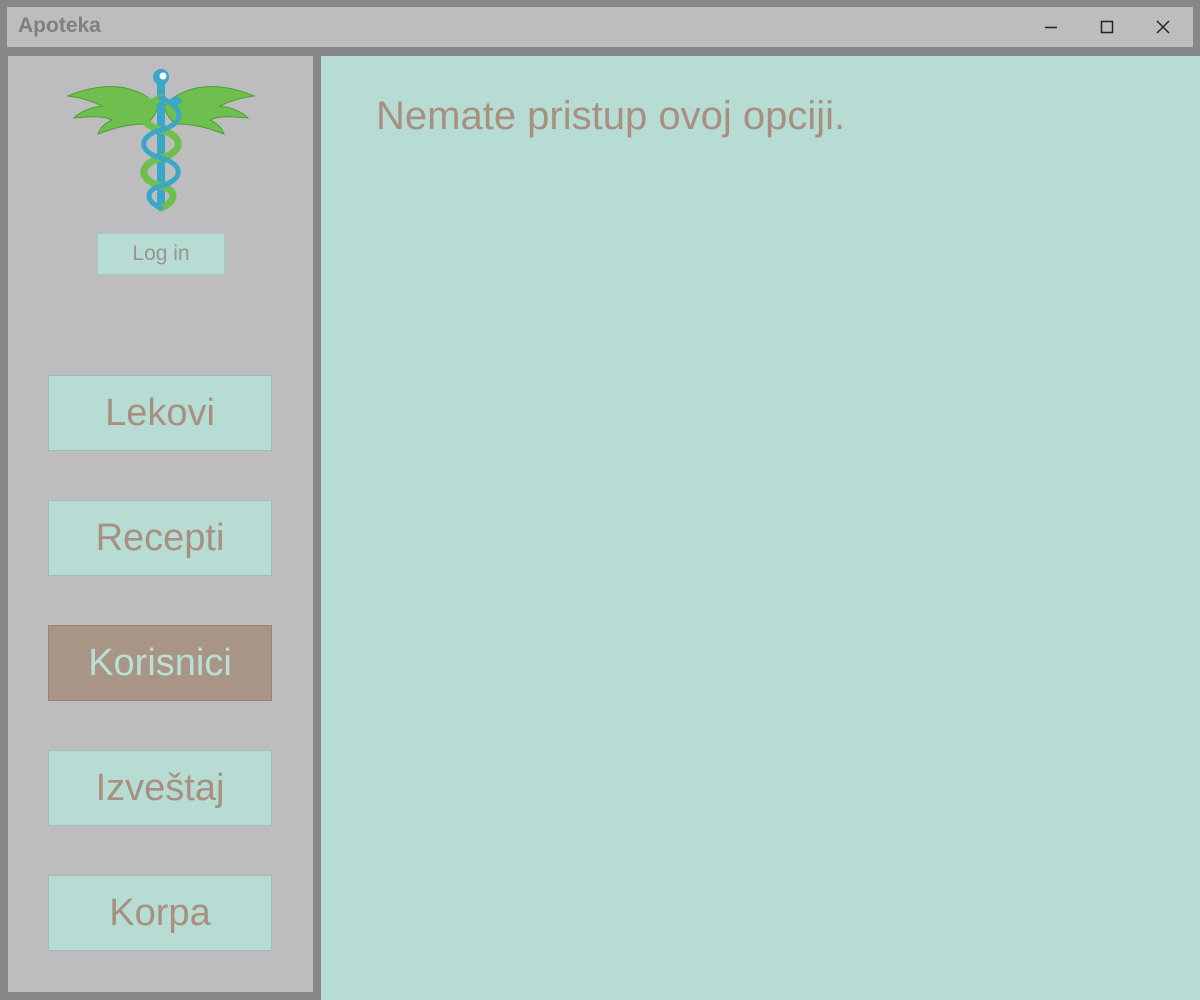  I want to click on login-button: Log in, so click(161, 254).